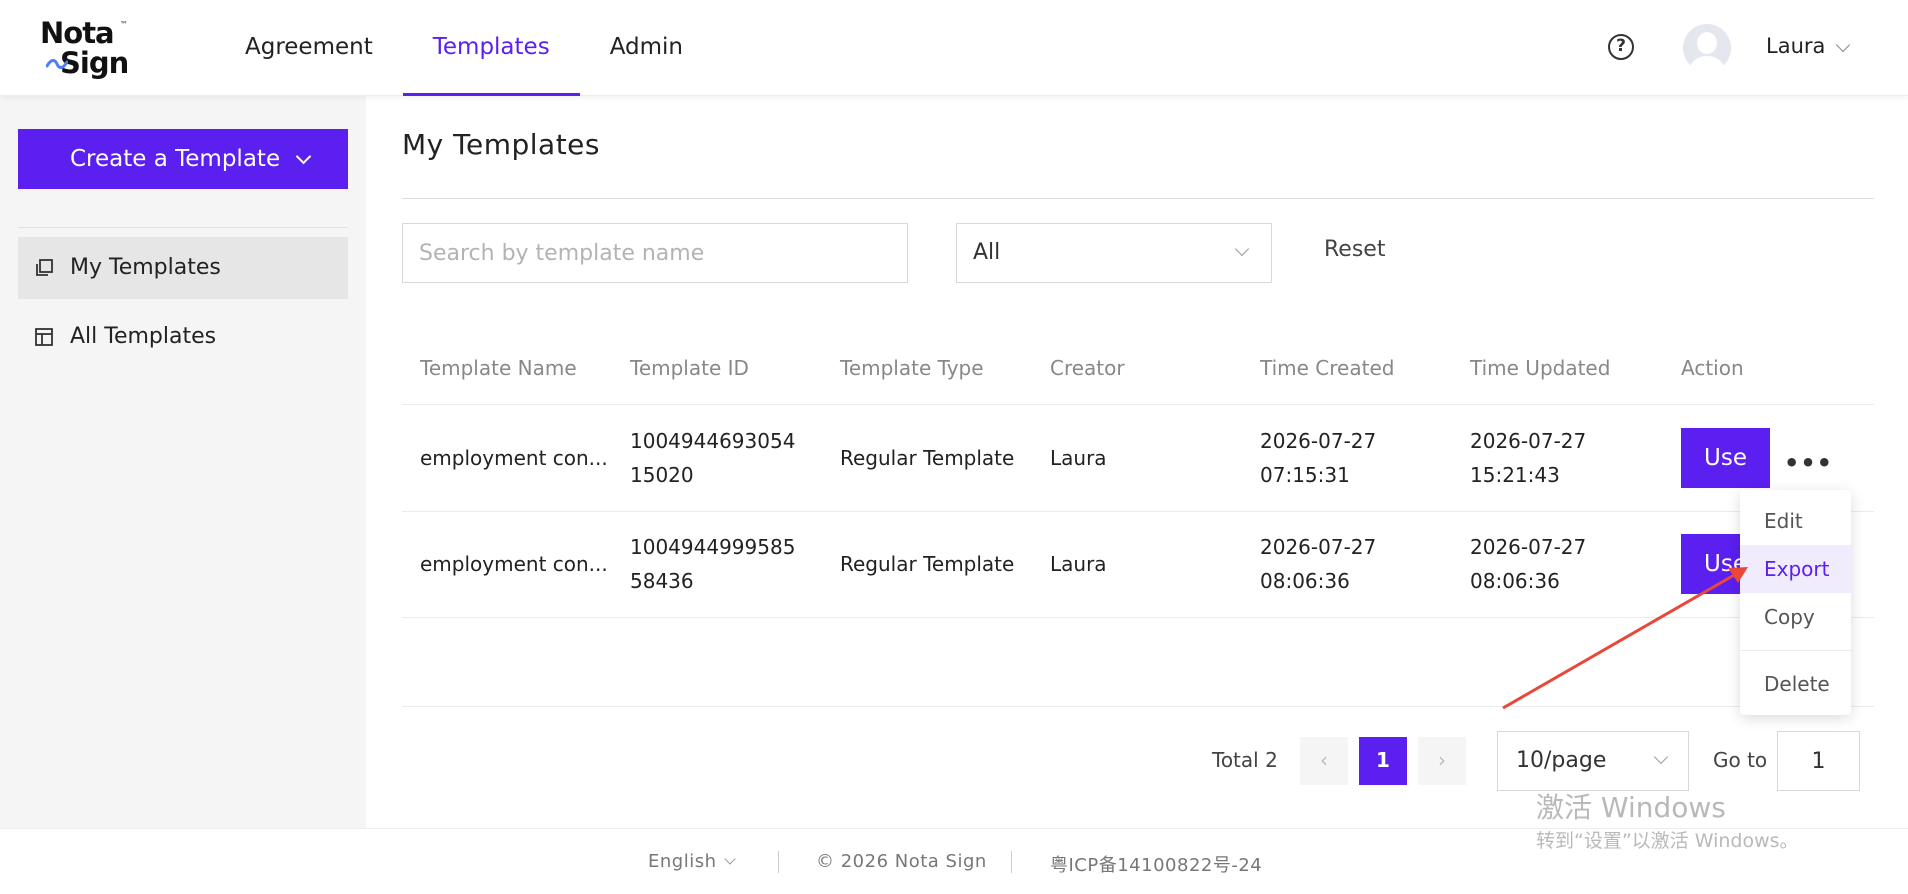 This screenshot has width=1908, height=894. I want to click on menu-item-copy: Copy, so click(1795, 617).